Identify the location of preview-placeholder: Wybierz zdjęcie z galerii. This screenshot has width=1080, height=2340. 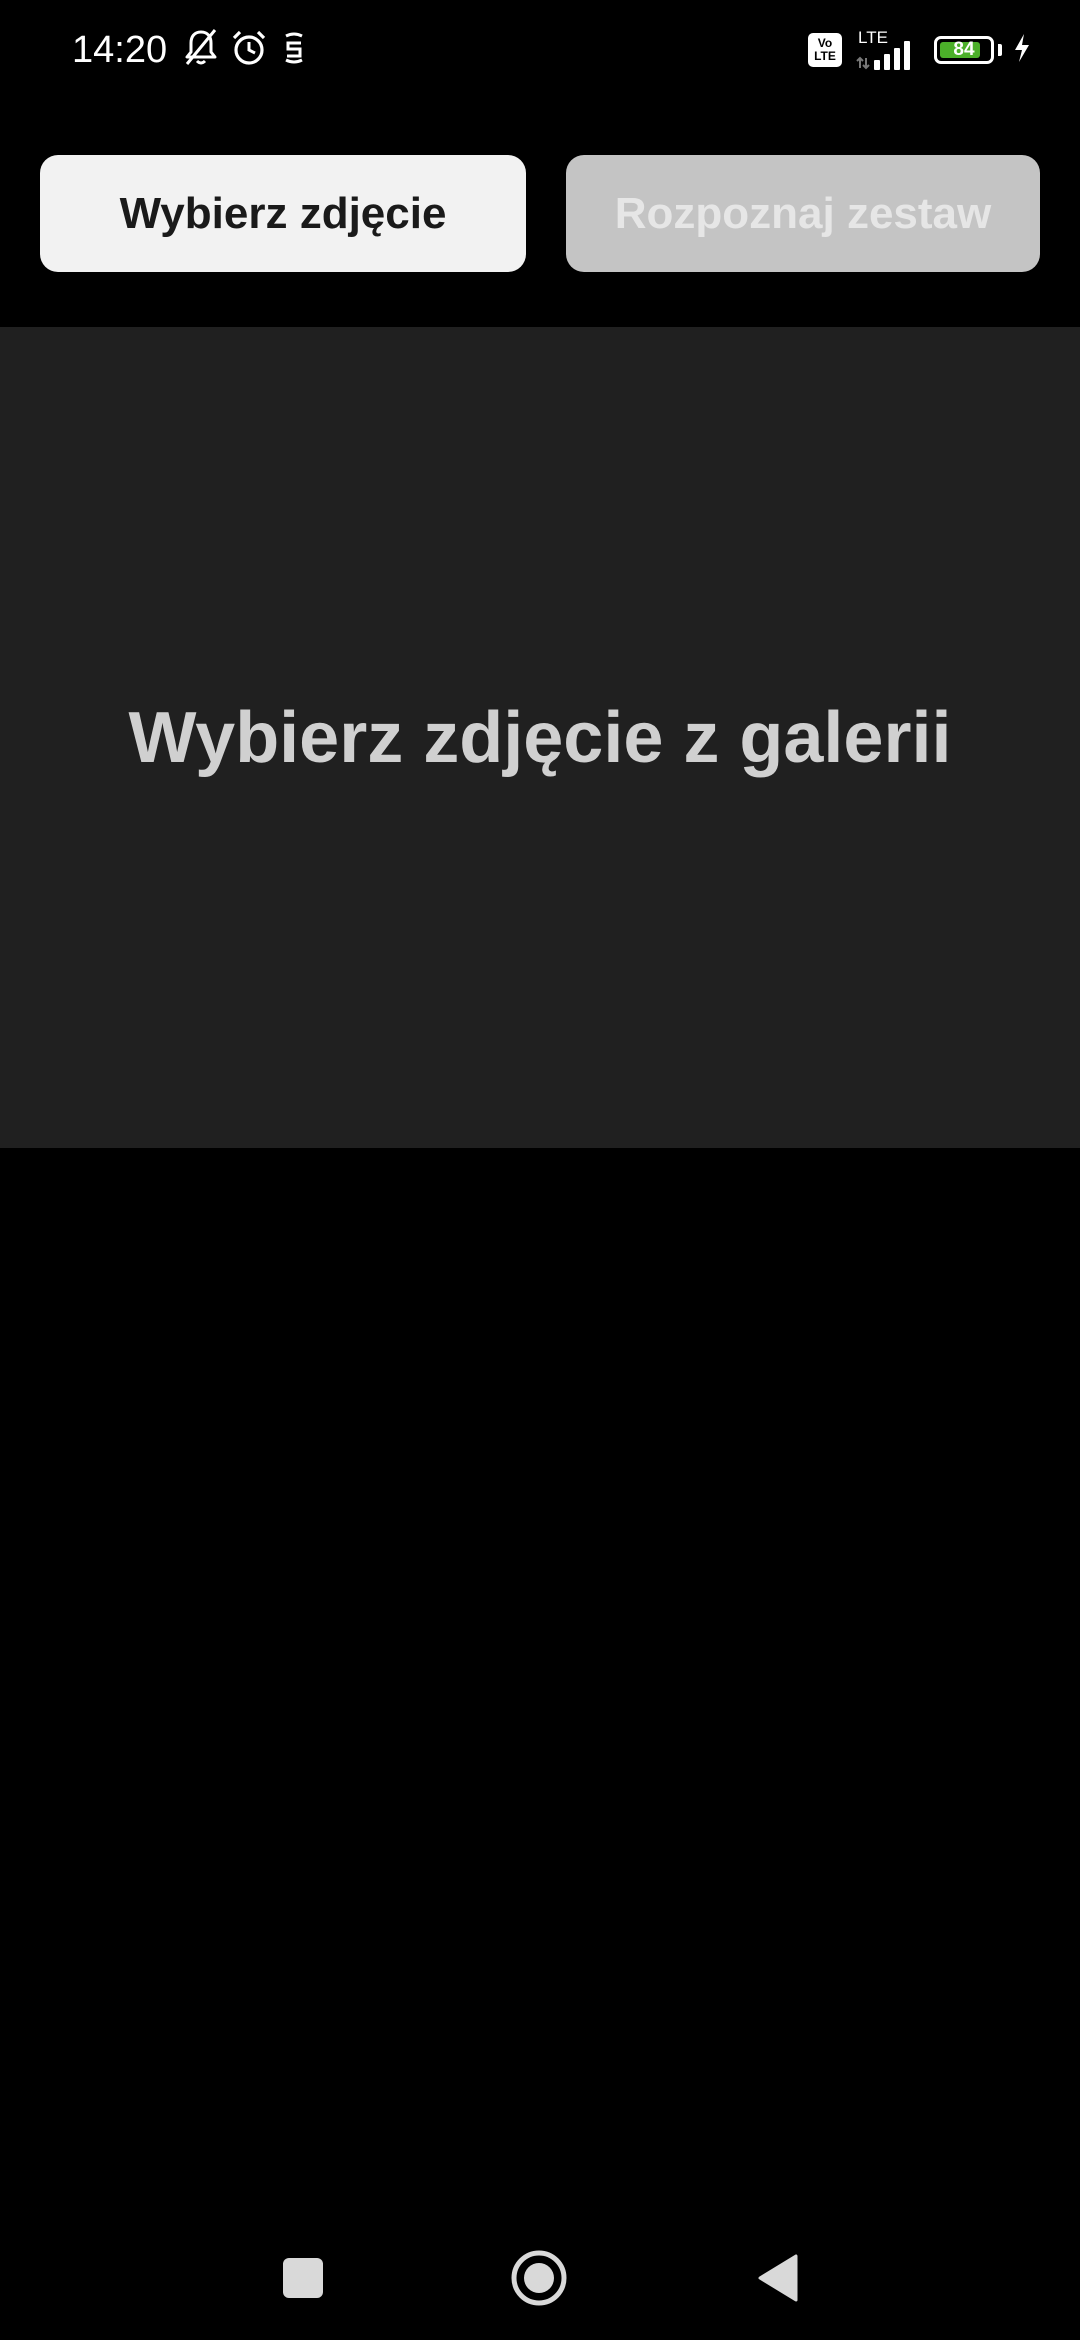
(540, 737).